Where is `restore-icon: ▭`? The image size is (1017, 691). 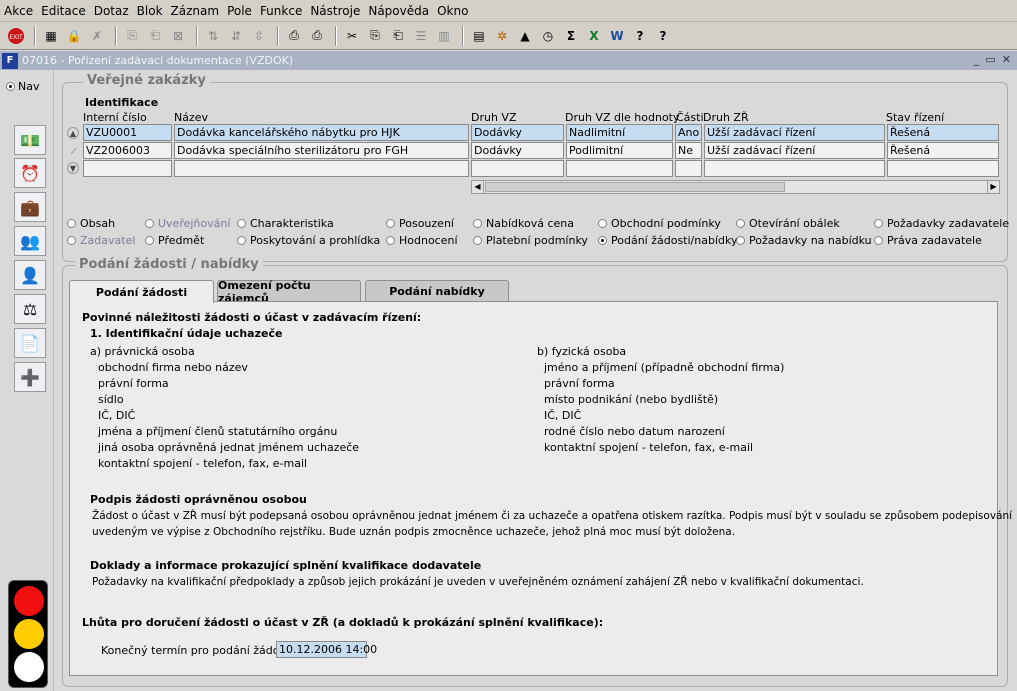 restore-icon: ▭ is located at coordinates (990, 59).